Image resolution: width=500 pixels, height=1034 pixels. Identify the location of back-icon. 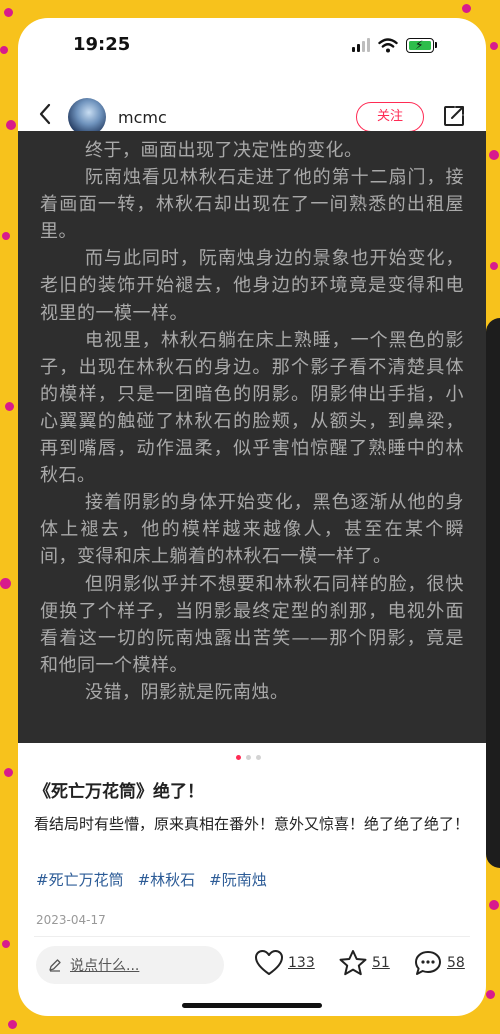
(46, 114).